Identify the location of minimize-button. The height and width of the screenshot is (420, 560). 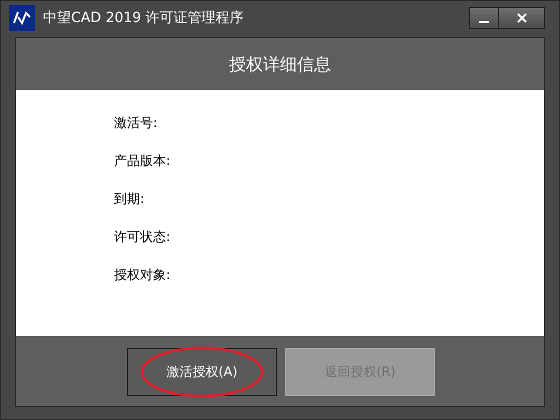
(484, 18).